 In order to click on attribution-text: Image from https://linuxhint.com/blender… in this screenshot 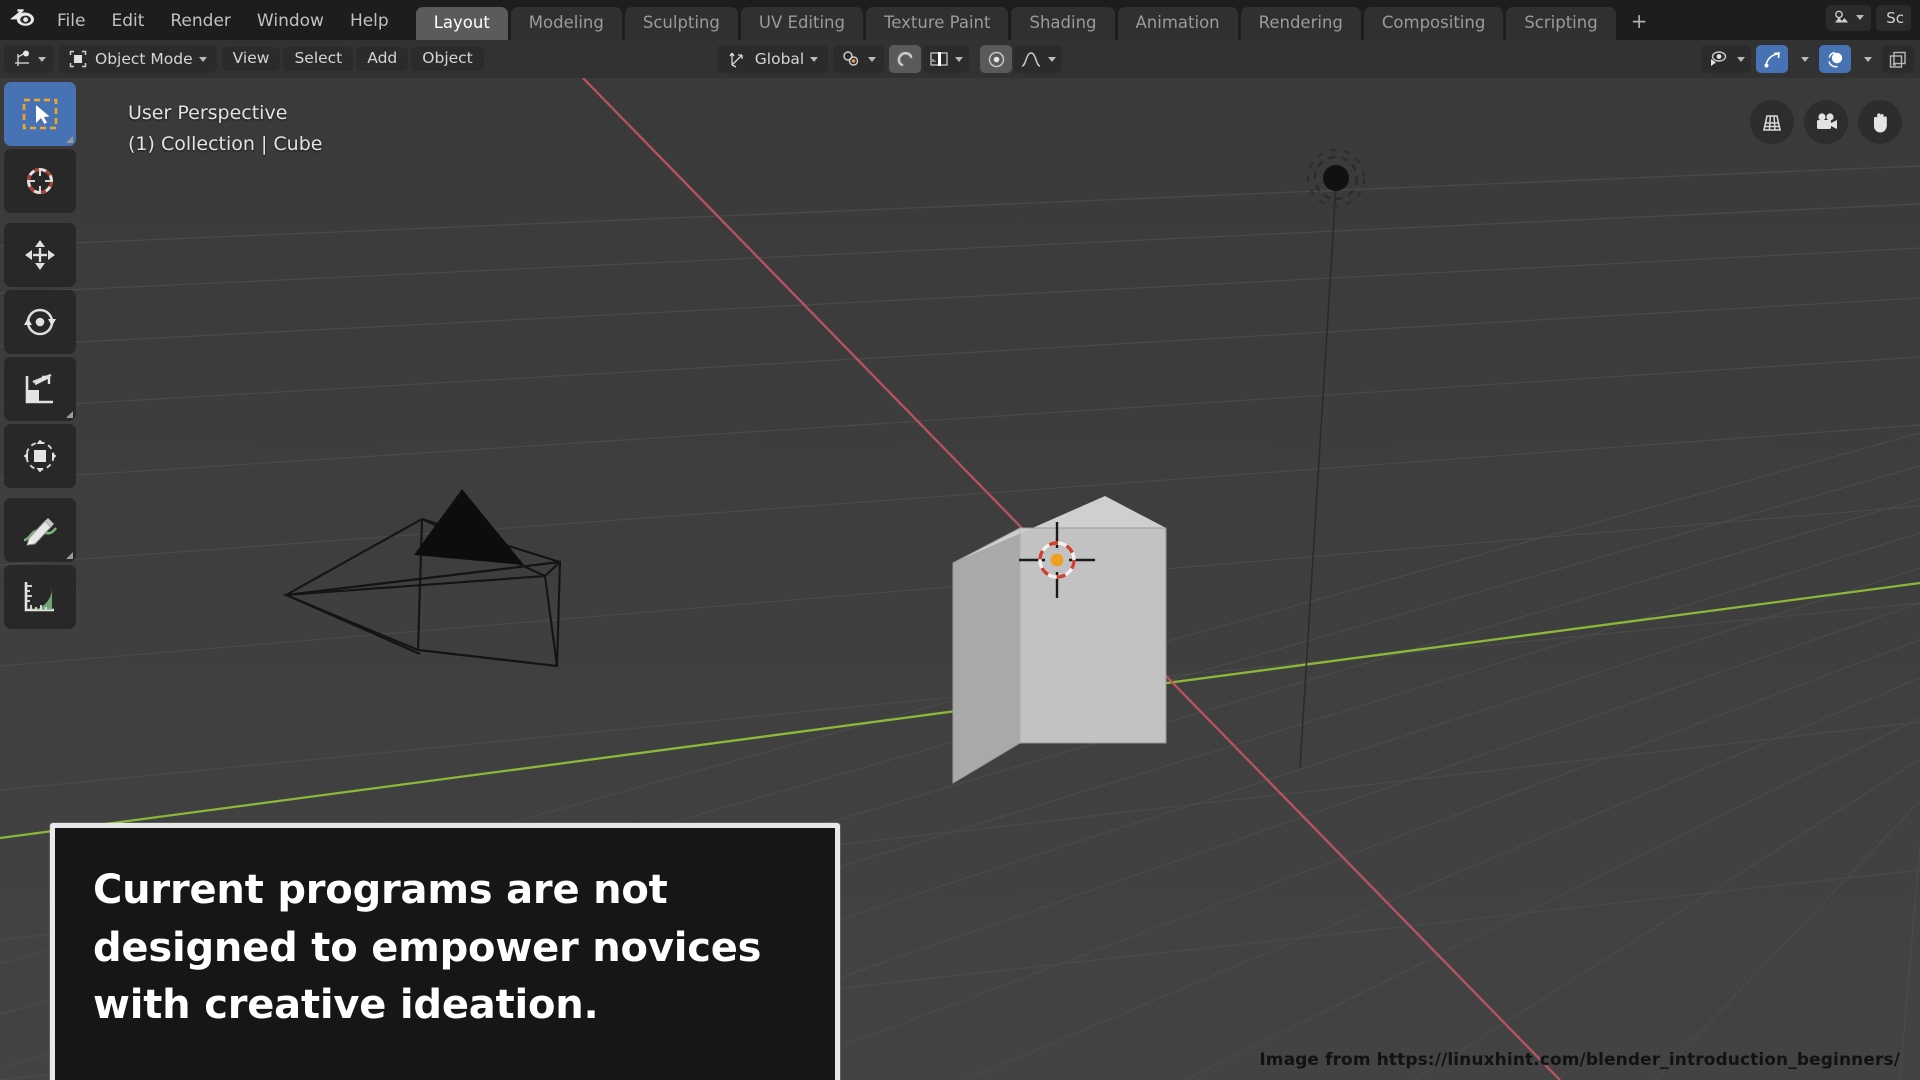, I will do `click(1579, 1060)`.